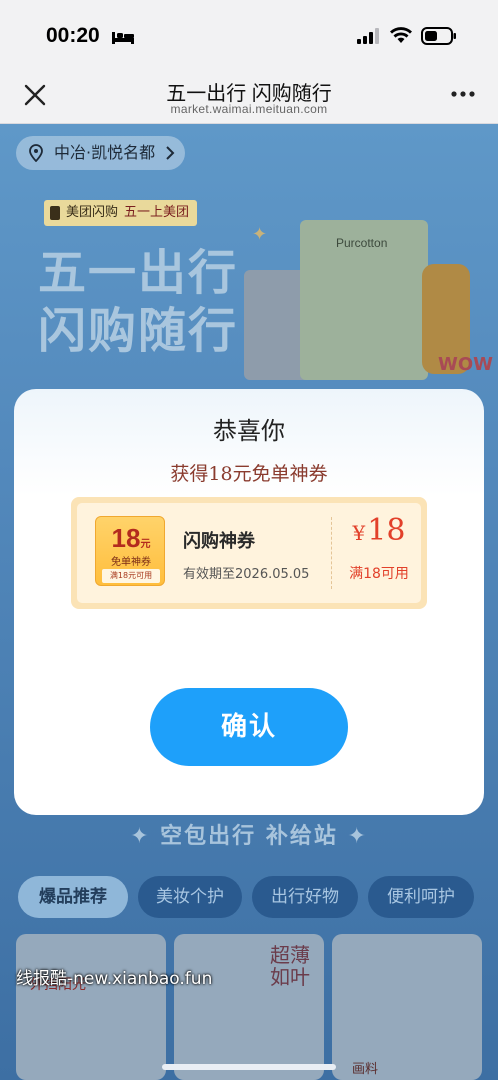 This screenshot has width=498, height=1080. What do you see at coordinates (249, 1067) in the screenshot?
I see `home-indicator` at bounding box center [249, 1067].